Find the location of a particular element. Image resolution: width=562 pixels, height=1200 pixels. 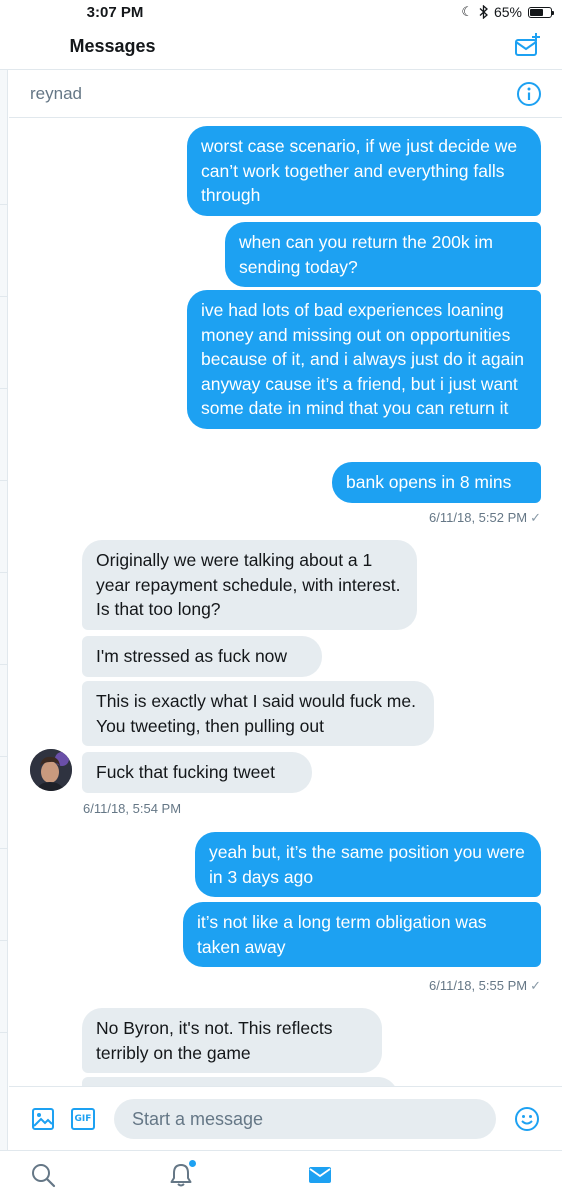

message-bubble-incoming: Fuck that fucking tweet is located at coordinates (197, 772).